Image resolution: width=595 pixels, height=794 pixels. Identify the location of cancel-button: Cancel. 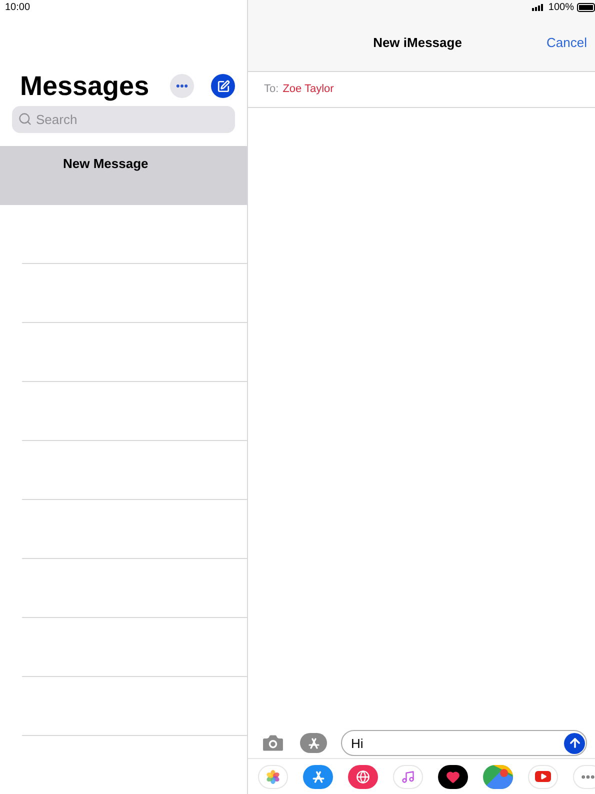
(566, 42).